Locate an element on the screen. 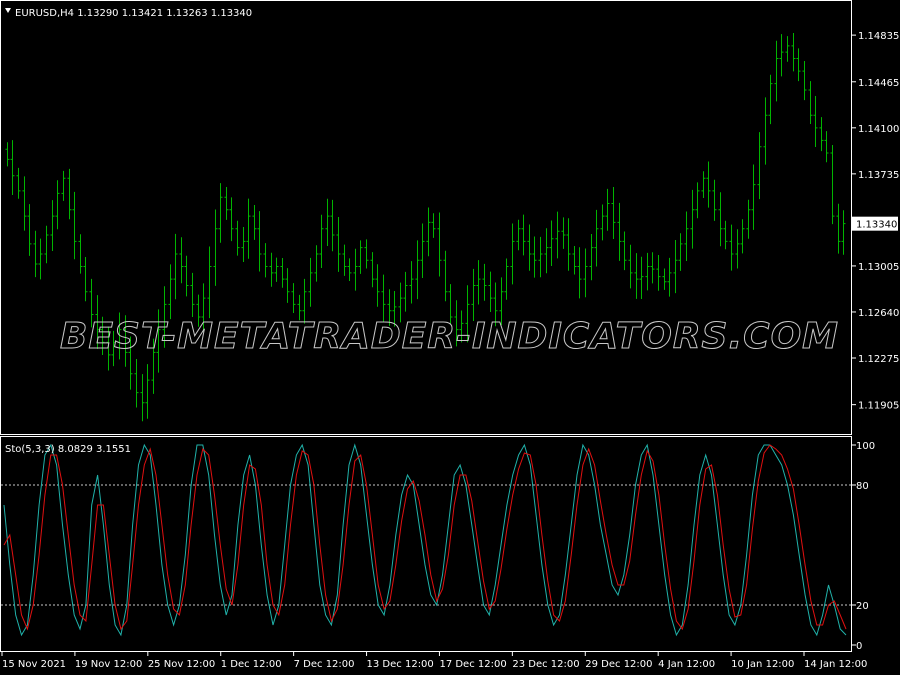 The height and width of the screenshot is (675, 900). svg-text: 1.13340 is located at coordinates (876, 225).